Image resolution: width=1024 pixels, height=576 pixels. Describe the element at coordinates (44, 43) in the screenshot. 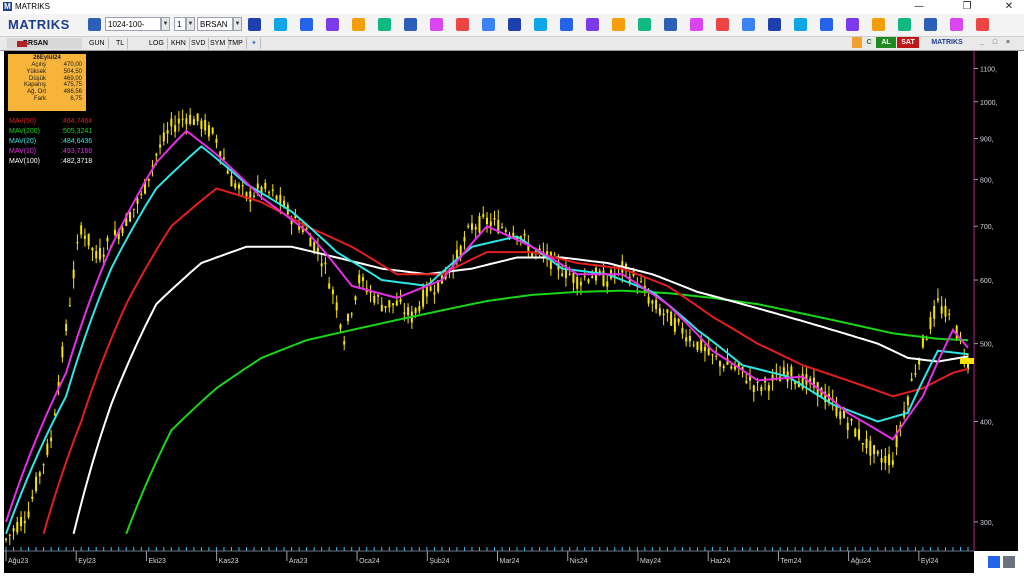

I see `symbol-tab: BRSAN` at that location.